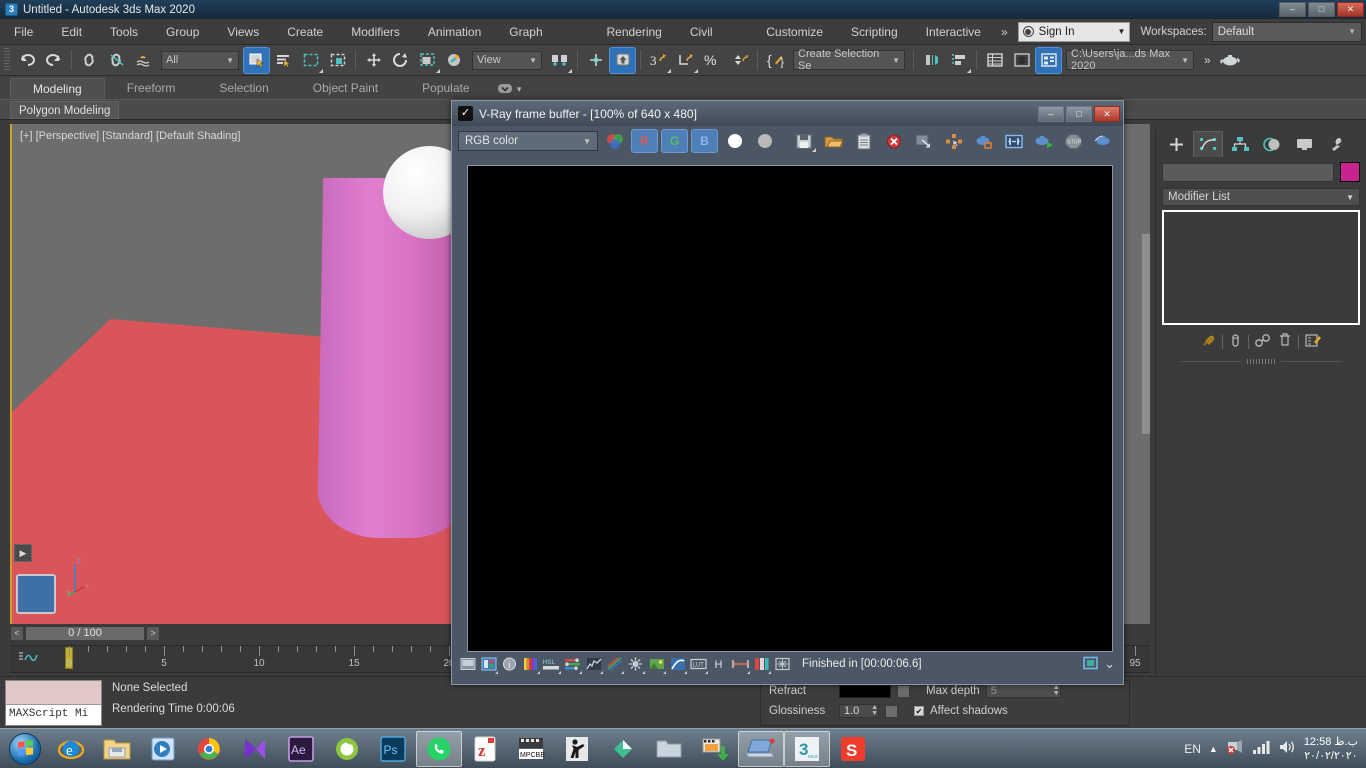 The height and width of the screenshot is (768, 1366). What do you see at coordinates (400, 60) in the screenshot?
I see `select-and-rotate-icon` at bounding box center [400, 60].